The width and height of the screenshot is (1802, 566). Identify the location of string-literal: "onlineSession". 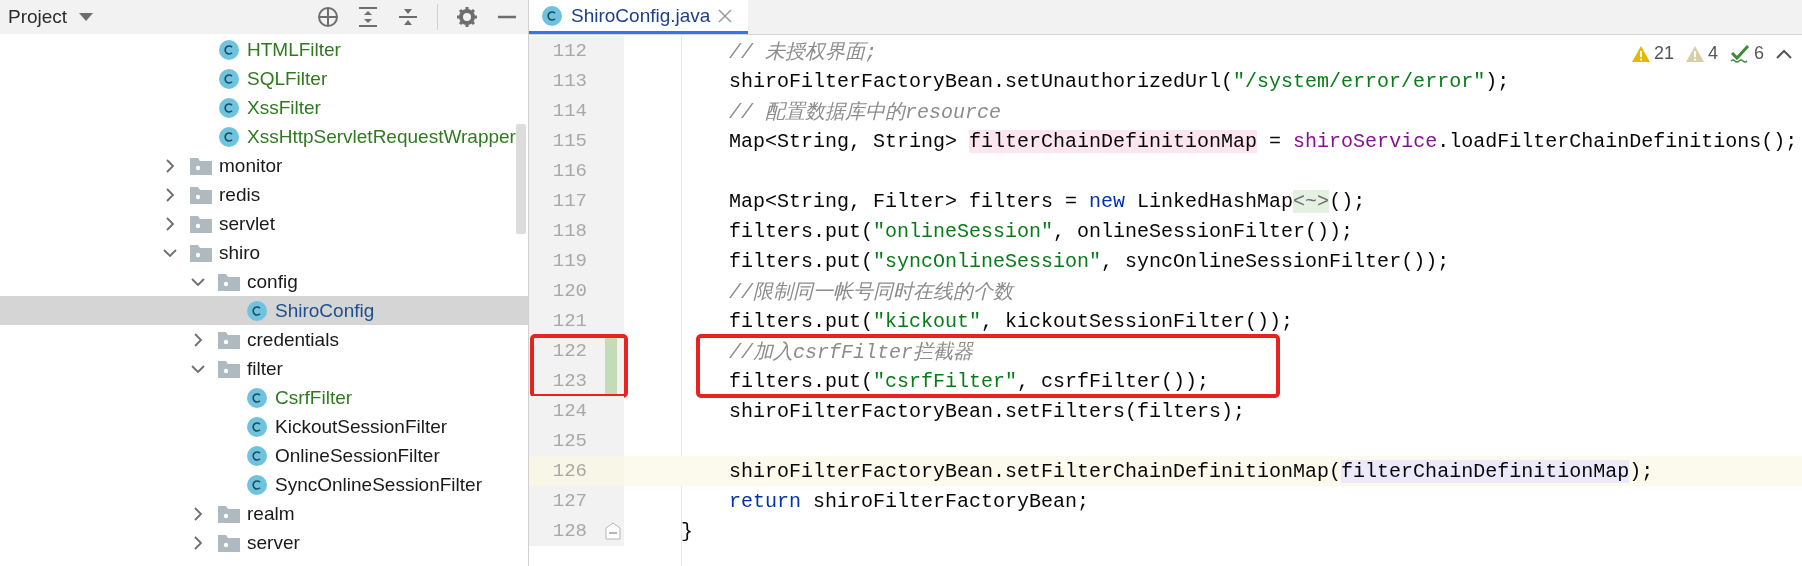
(963, 231).